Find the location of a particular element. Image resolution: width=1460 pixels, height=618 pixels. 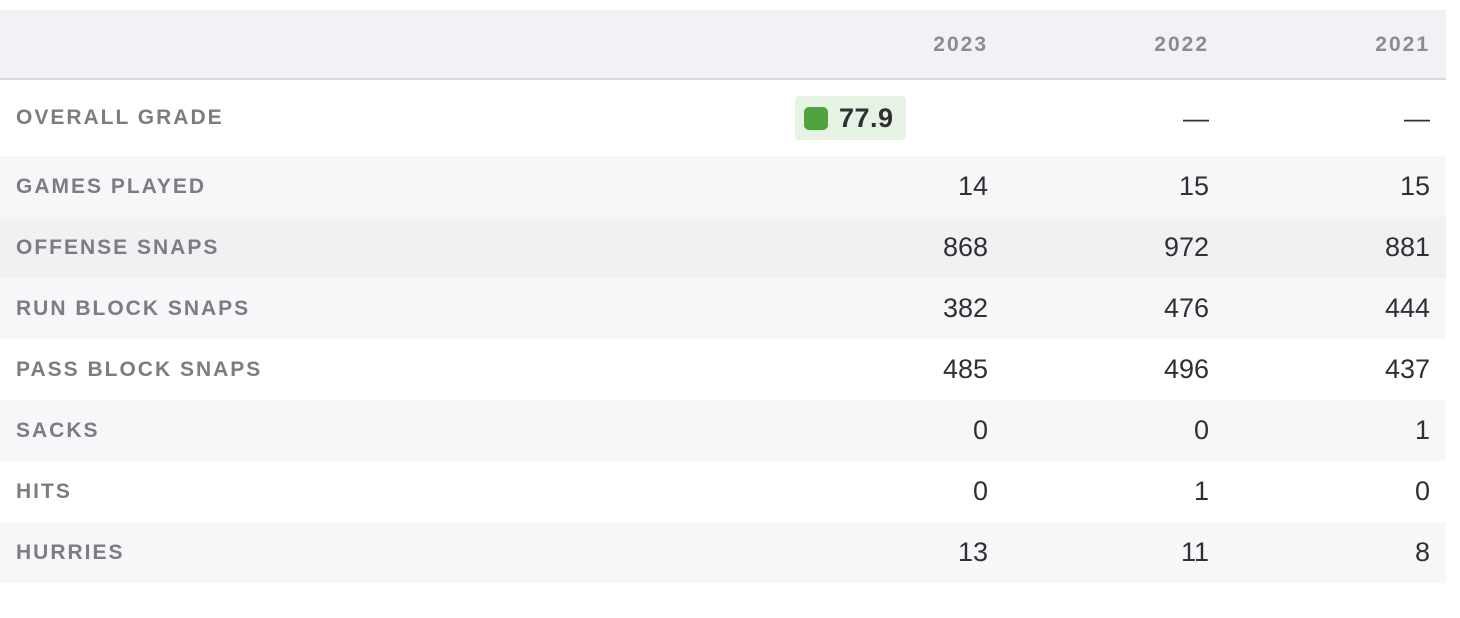

column-header-2023: 2023 is located at coordinates (960, 45).